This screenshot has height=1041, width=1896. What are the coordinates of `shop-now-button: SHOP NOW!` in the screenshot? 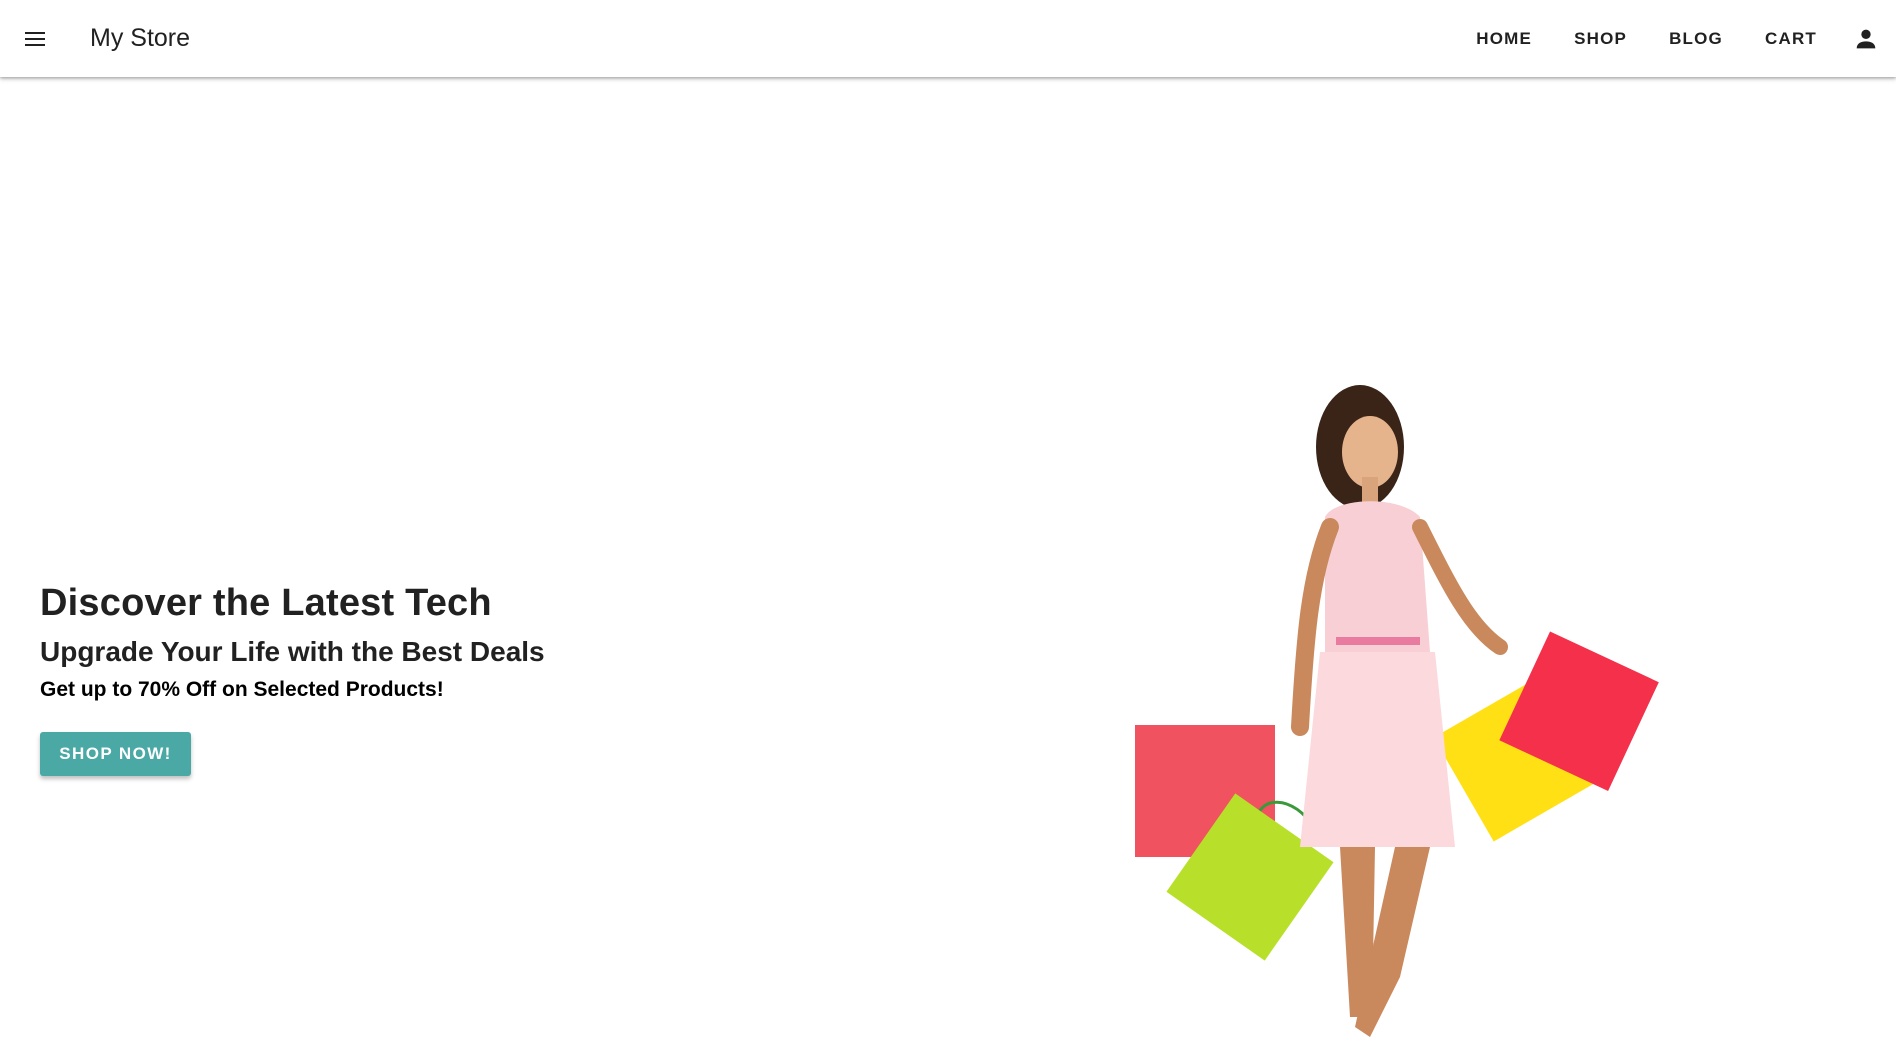 It's located at (115, 754).